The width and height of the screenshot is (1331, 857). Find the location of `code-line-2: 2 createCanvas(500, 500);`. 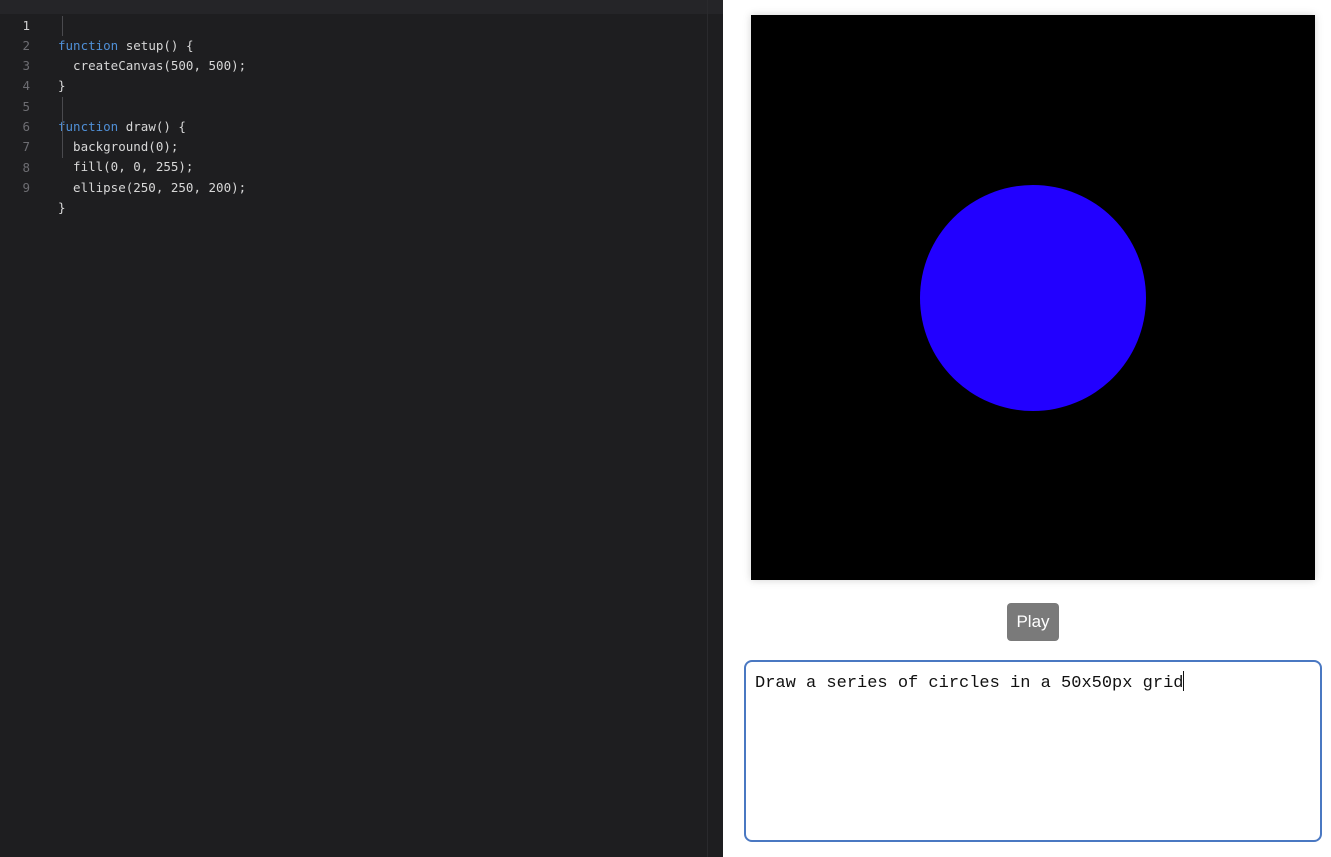

code-line-2: 2 createCanvas(500, 500); is located at coordinates (350, 44).